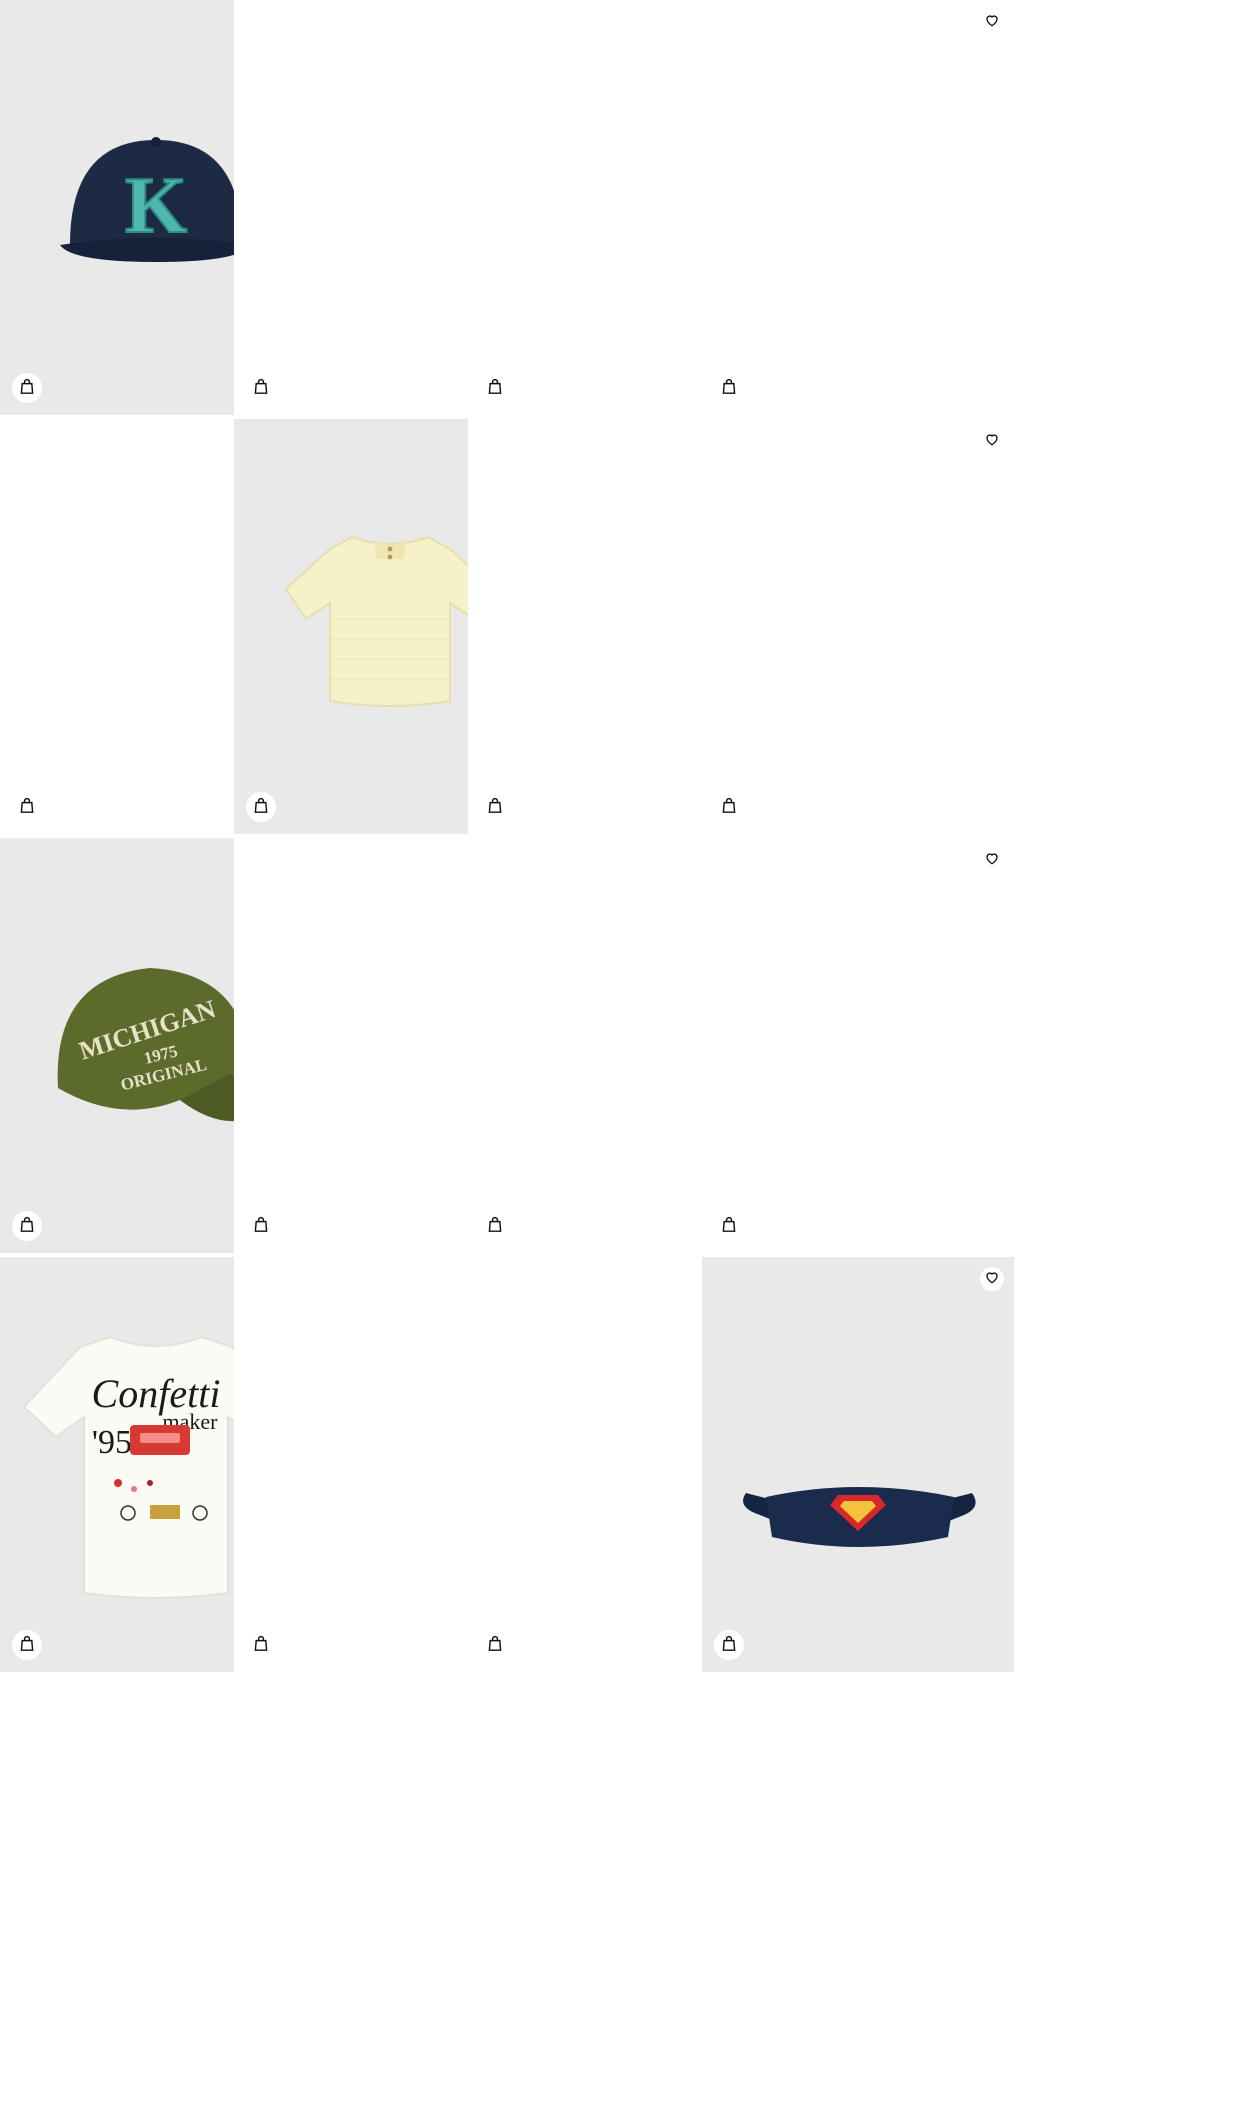 This screenshot has width=1250, height=2116. What do you see at coordinates (112, 1442) in the screenshot?
I see `svg-text: '95` at bounding box center [112, 1442].